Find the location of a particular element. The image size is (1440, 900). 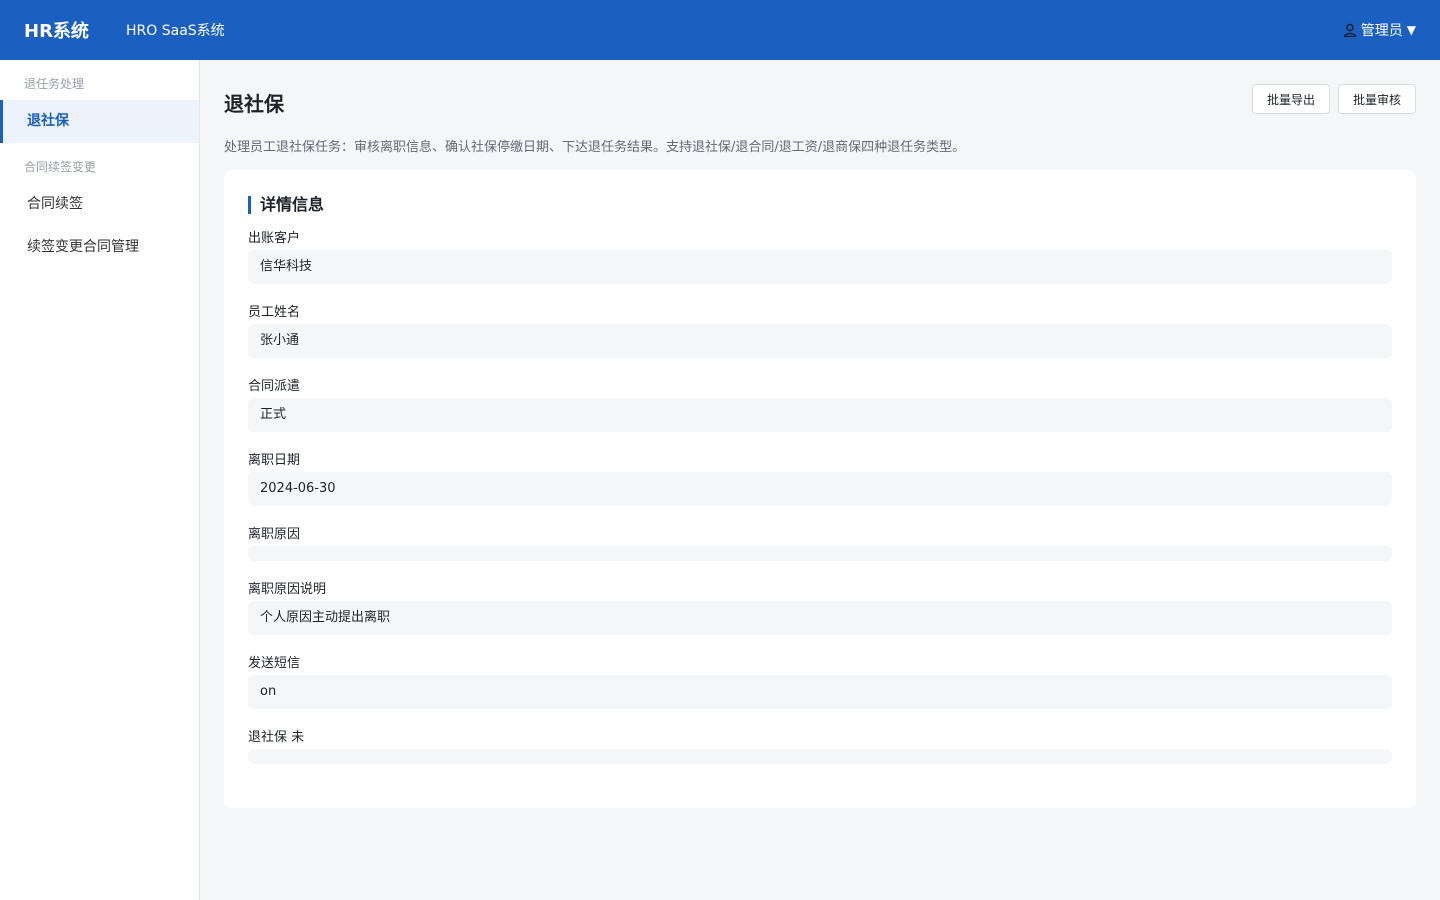

sidebar-item-contract-renewal: 合同续签 is located at coordinates (99, 204).